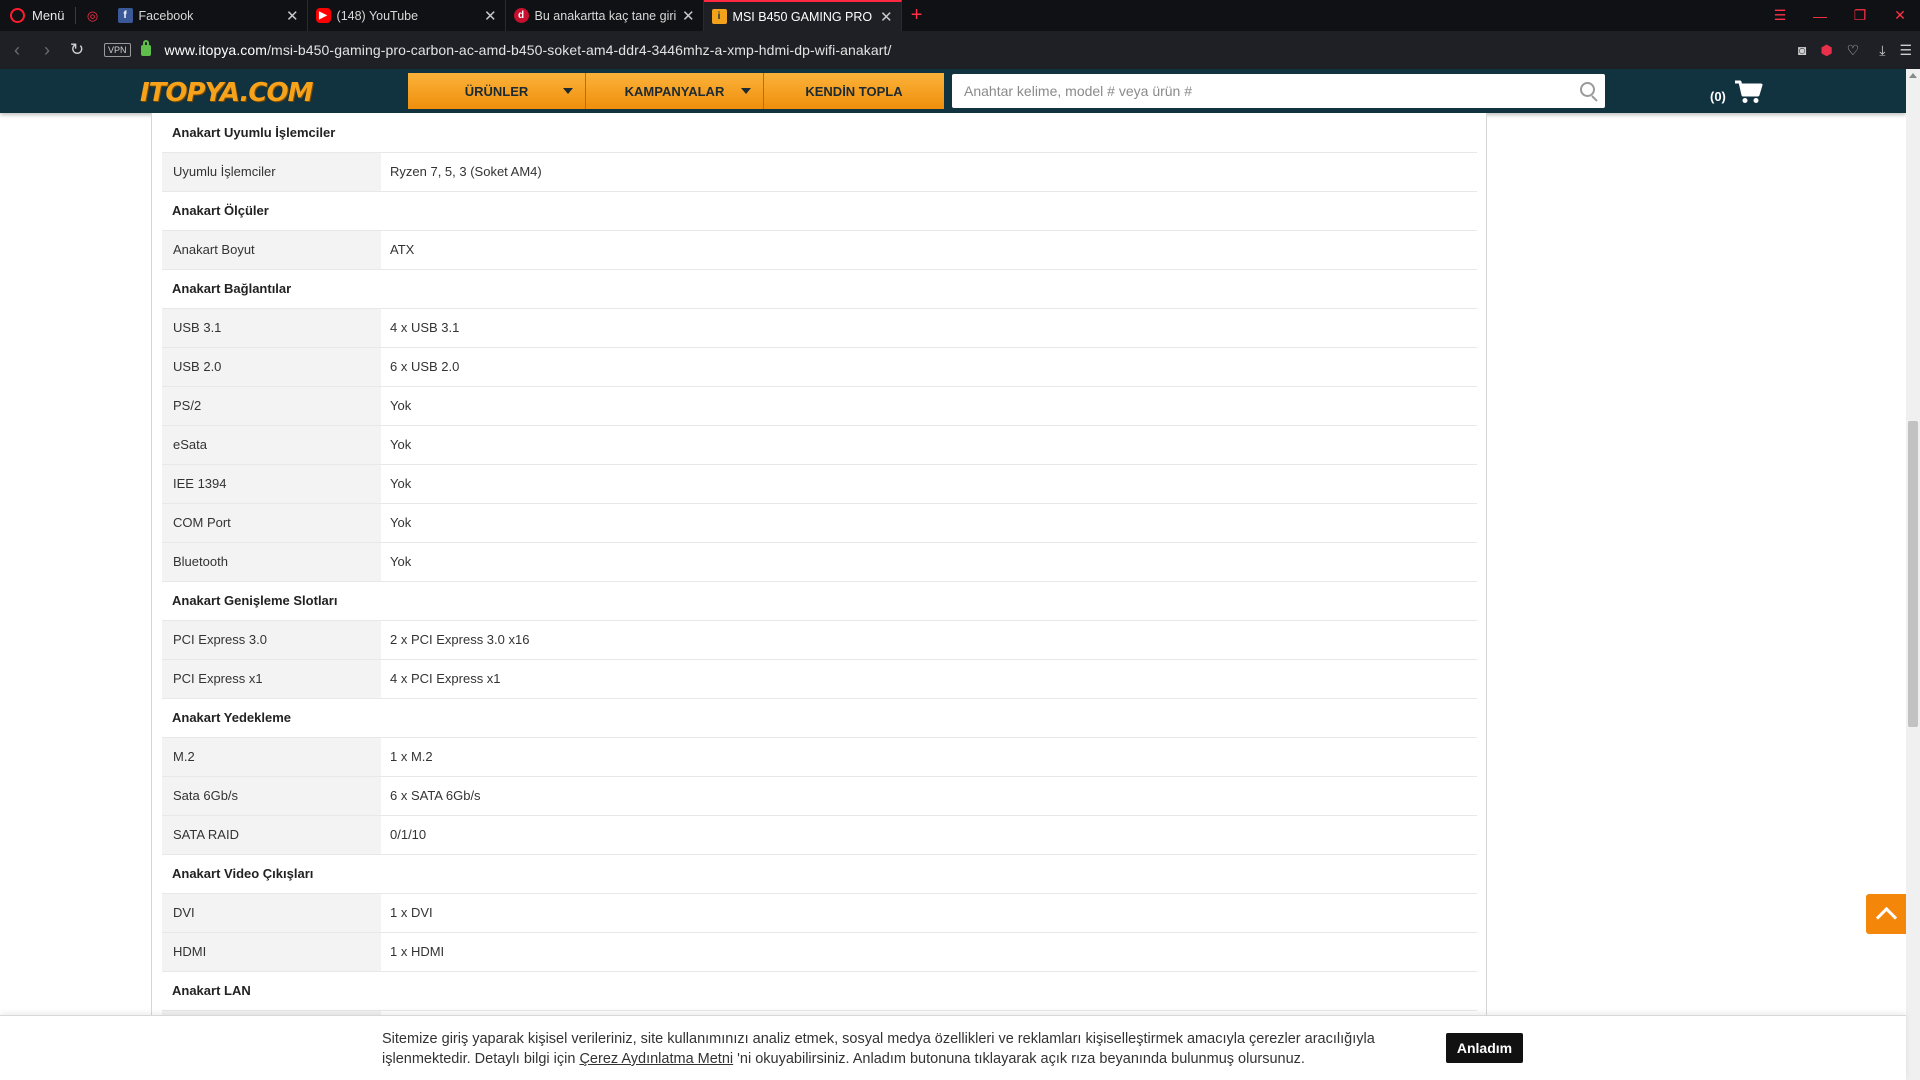 This screenshot has width=1920, height=1080. What do you see at coordinates (1484, 1048) in the screenshot?
I see `accept-cookies-button: Anladım` at bounding box center [1484, 1048].